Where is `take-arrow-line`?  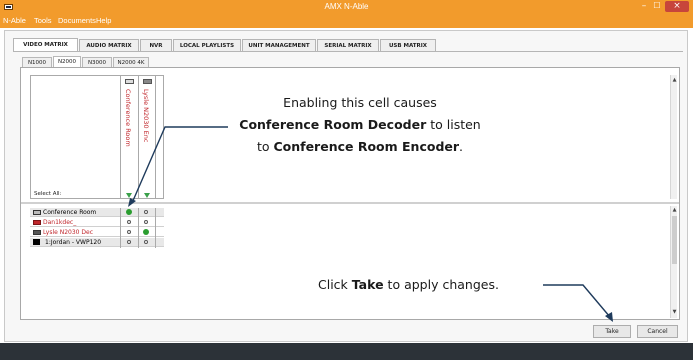 take-arrow-line is located at coordinates (577, 301).